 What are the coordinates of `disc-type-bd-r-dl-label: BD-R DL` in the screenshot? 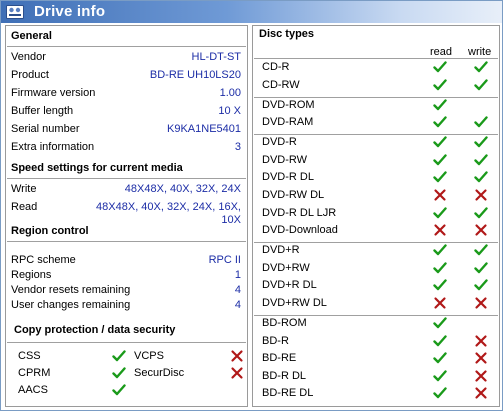 It's located at (284, 375).